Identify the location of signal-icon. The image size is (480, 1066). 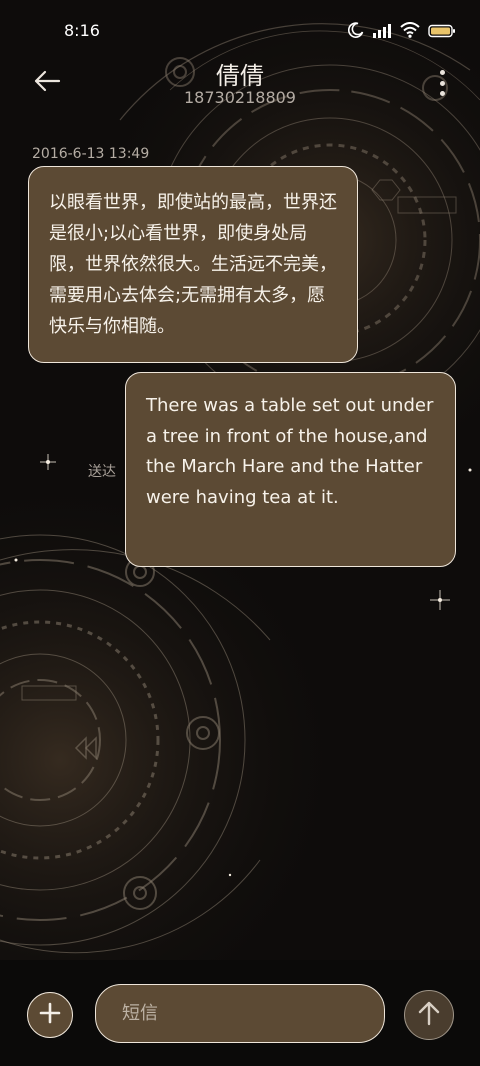
(382, 32).